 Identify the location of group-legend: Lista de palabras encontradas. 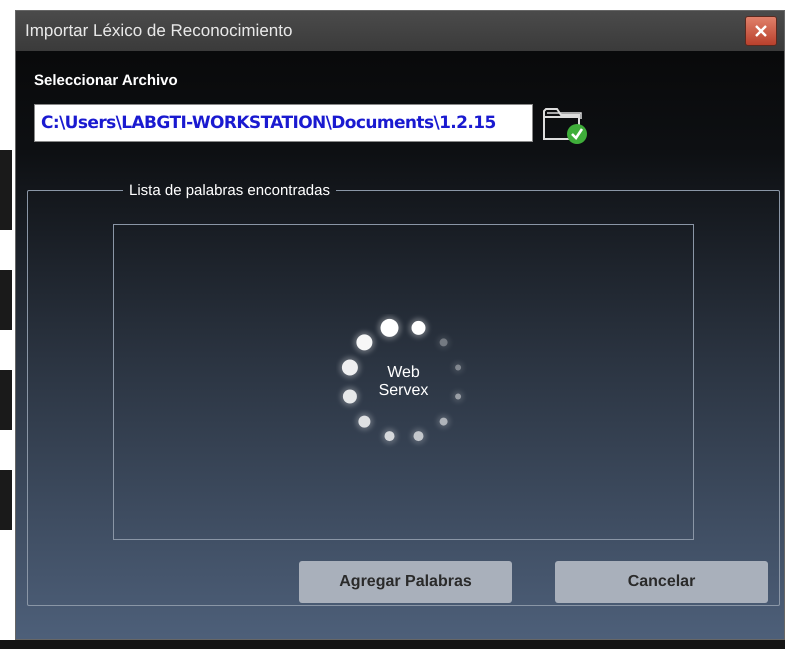
(229, 191).